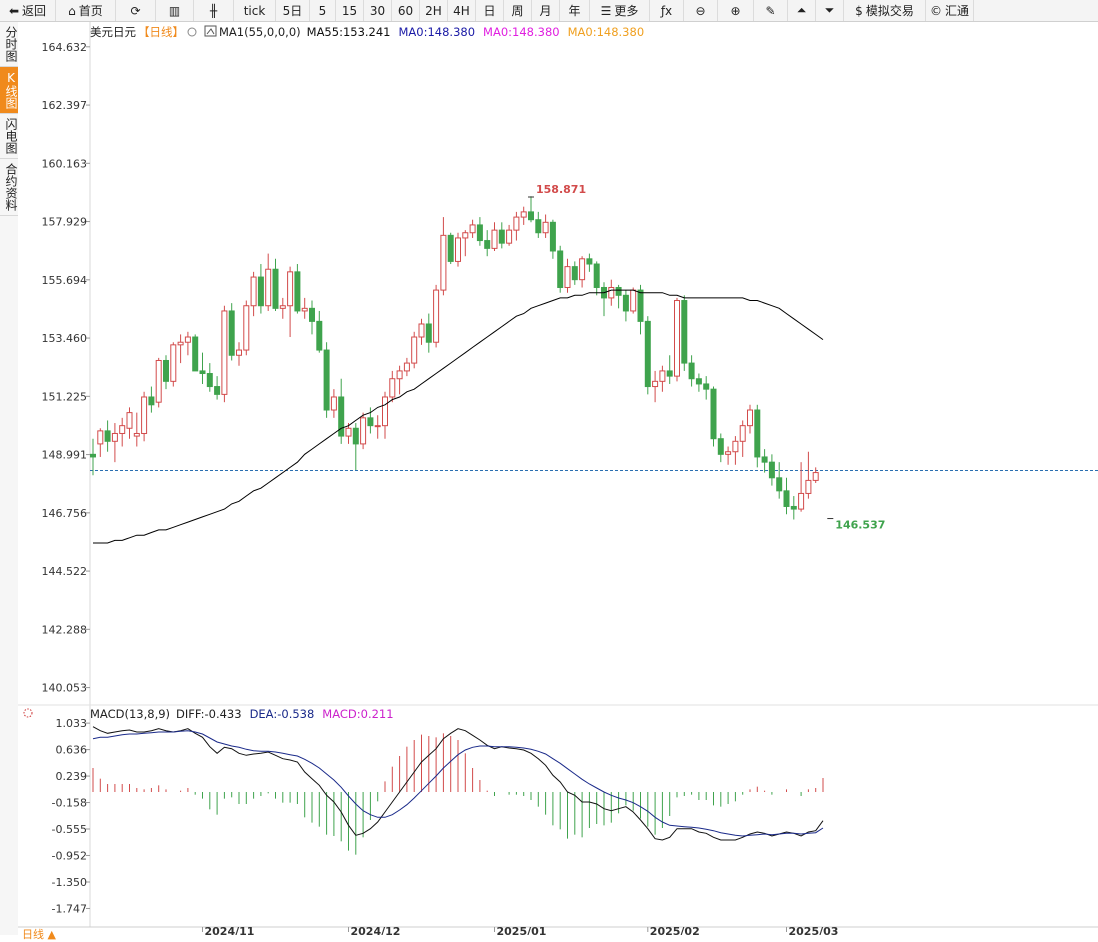 The image size is (1098, 942). I want to click on side-tab-0: 分时图, so click(9, 44).